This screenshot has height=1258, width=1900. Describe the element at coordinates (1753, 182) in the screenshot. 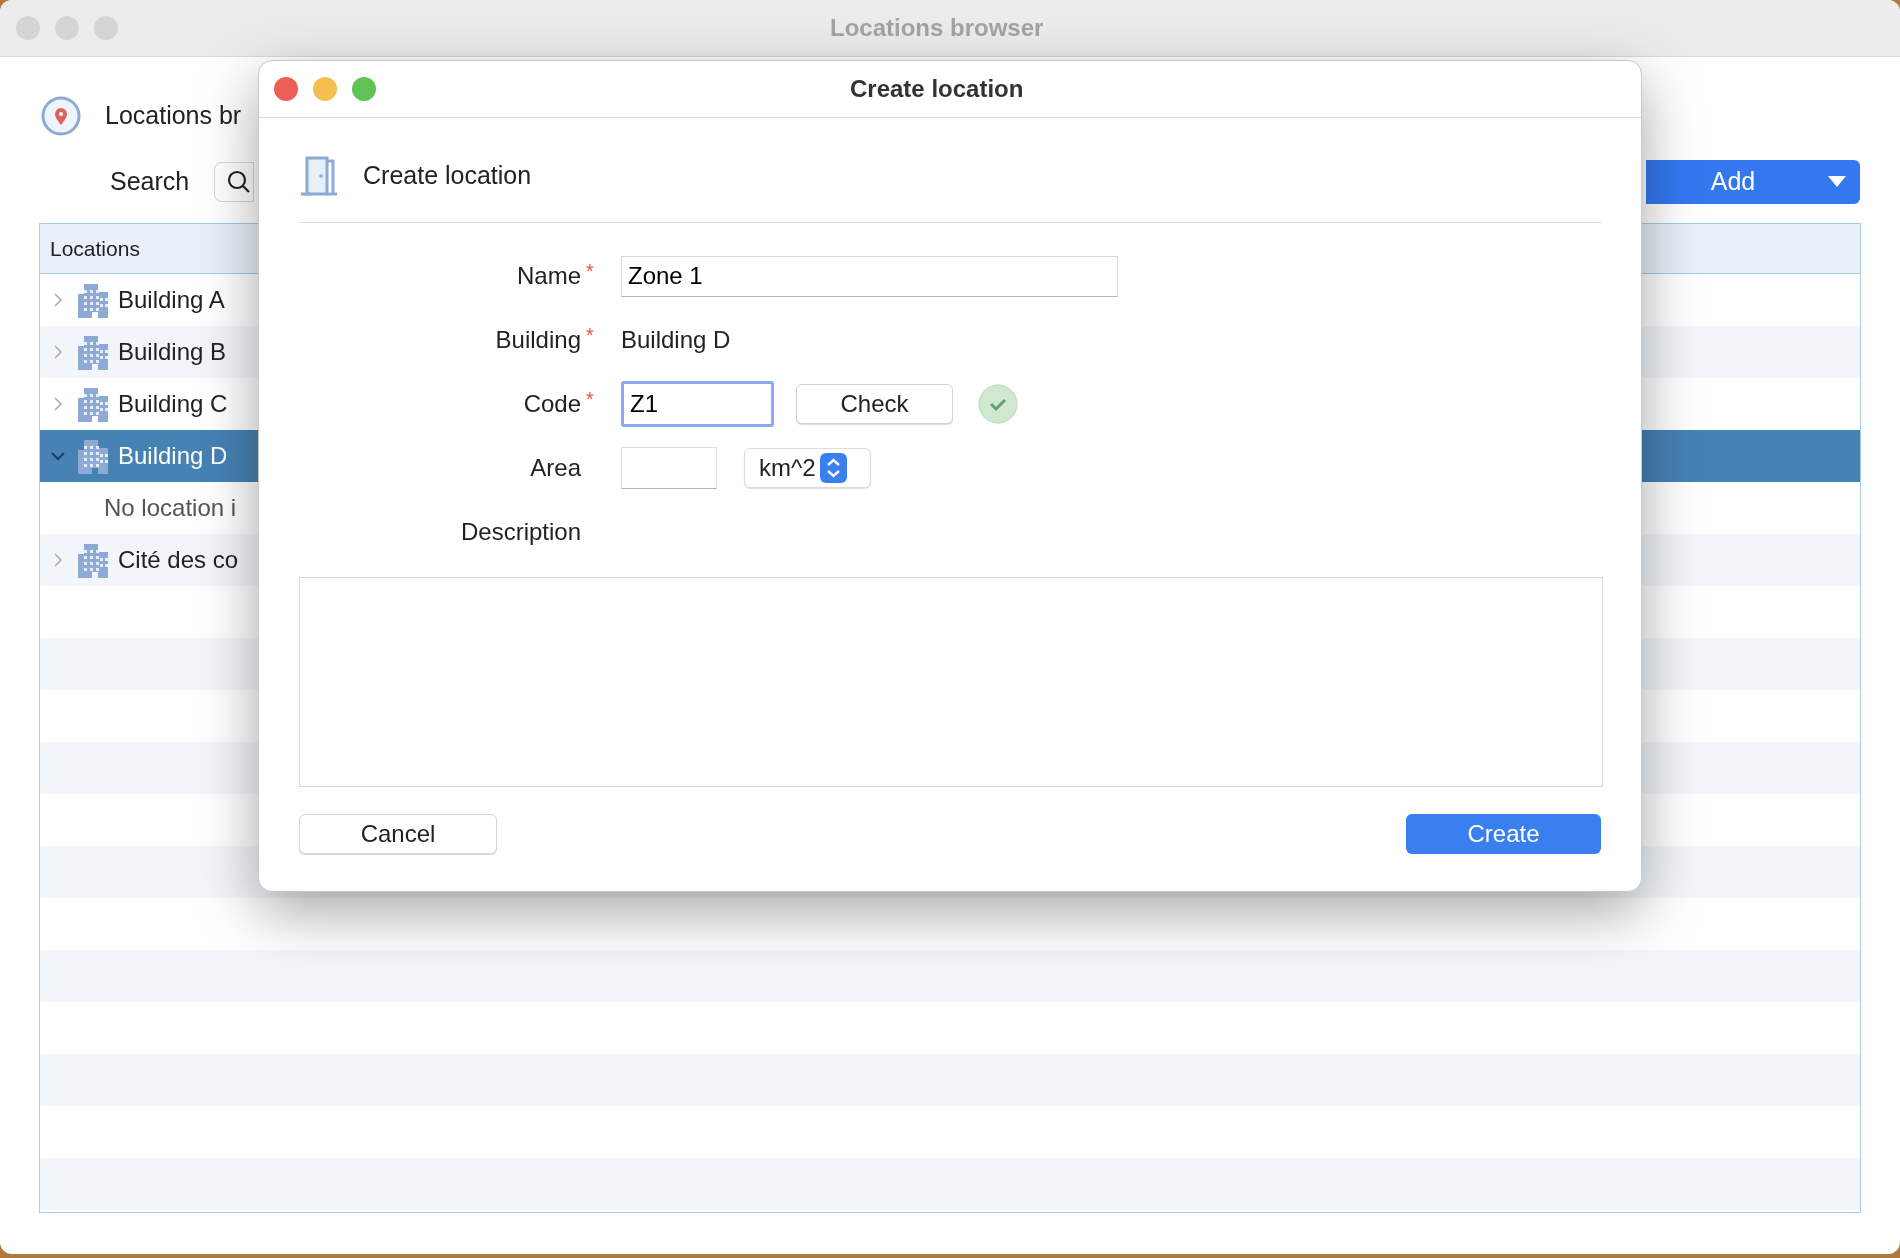

I see `add-button: Add` at that location.